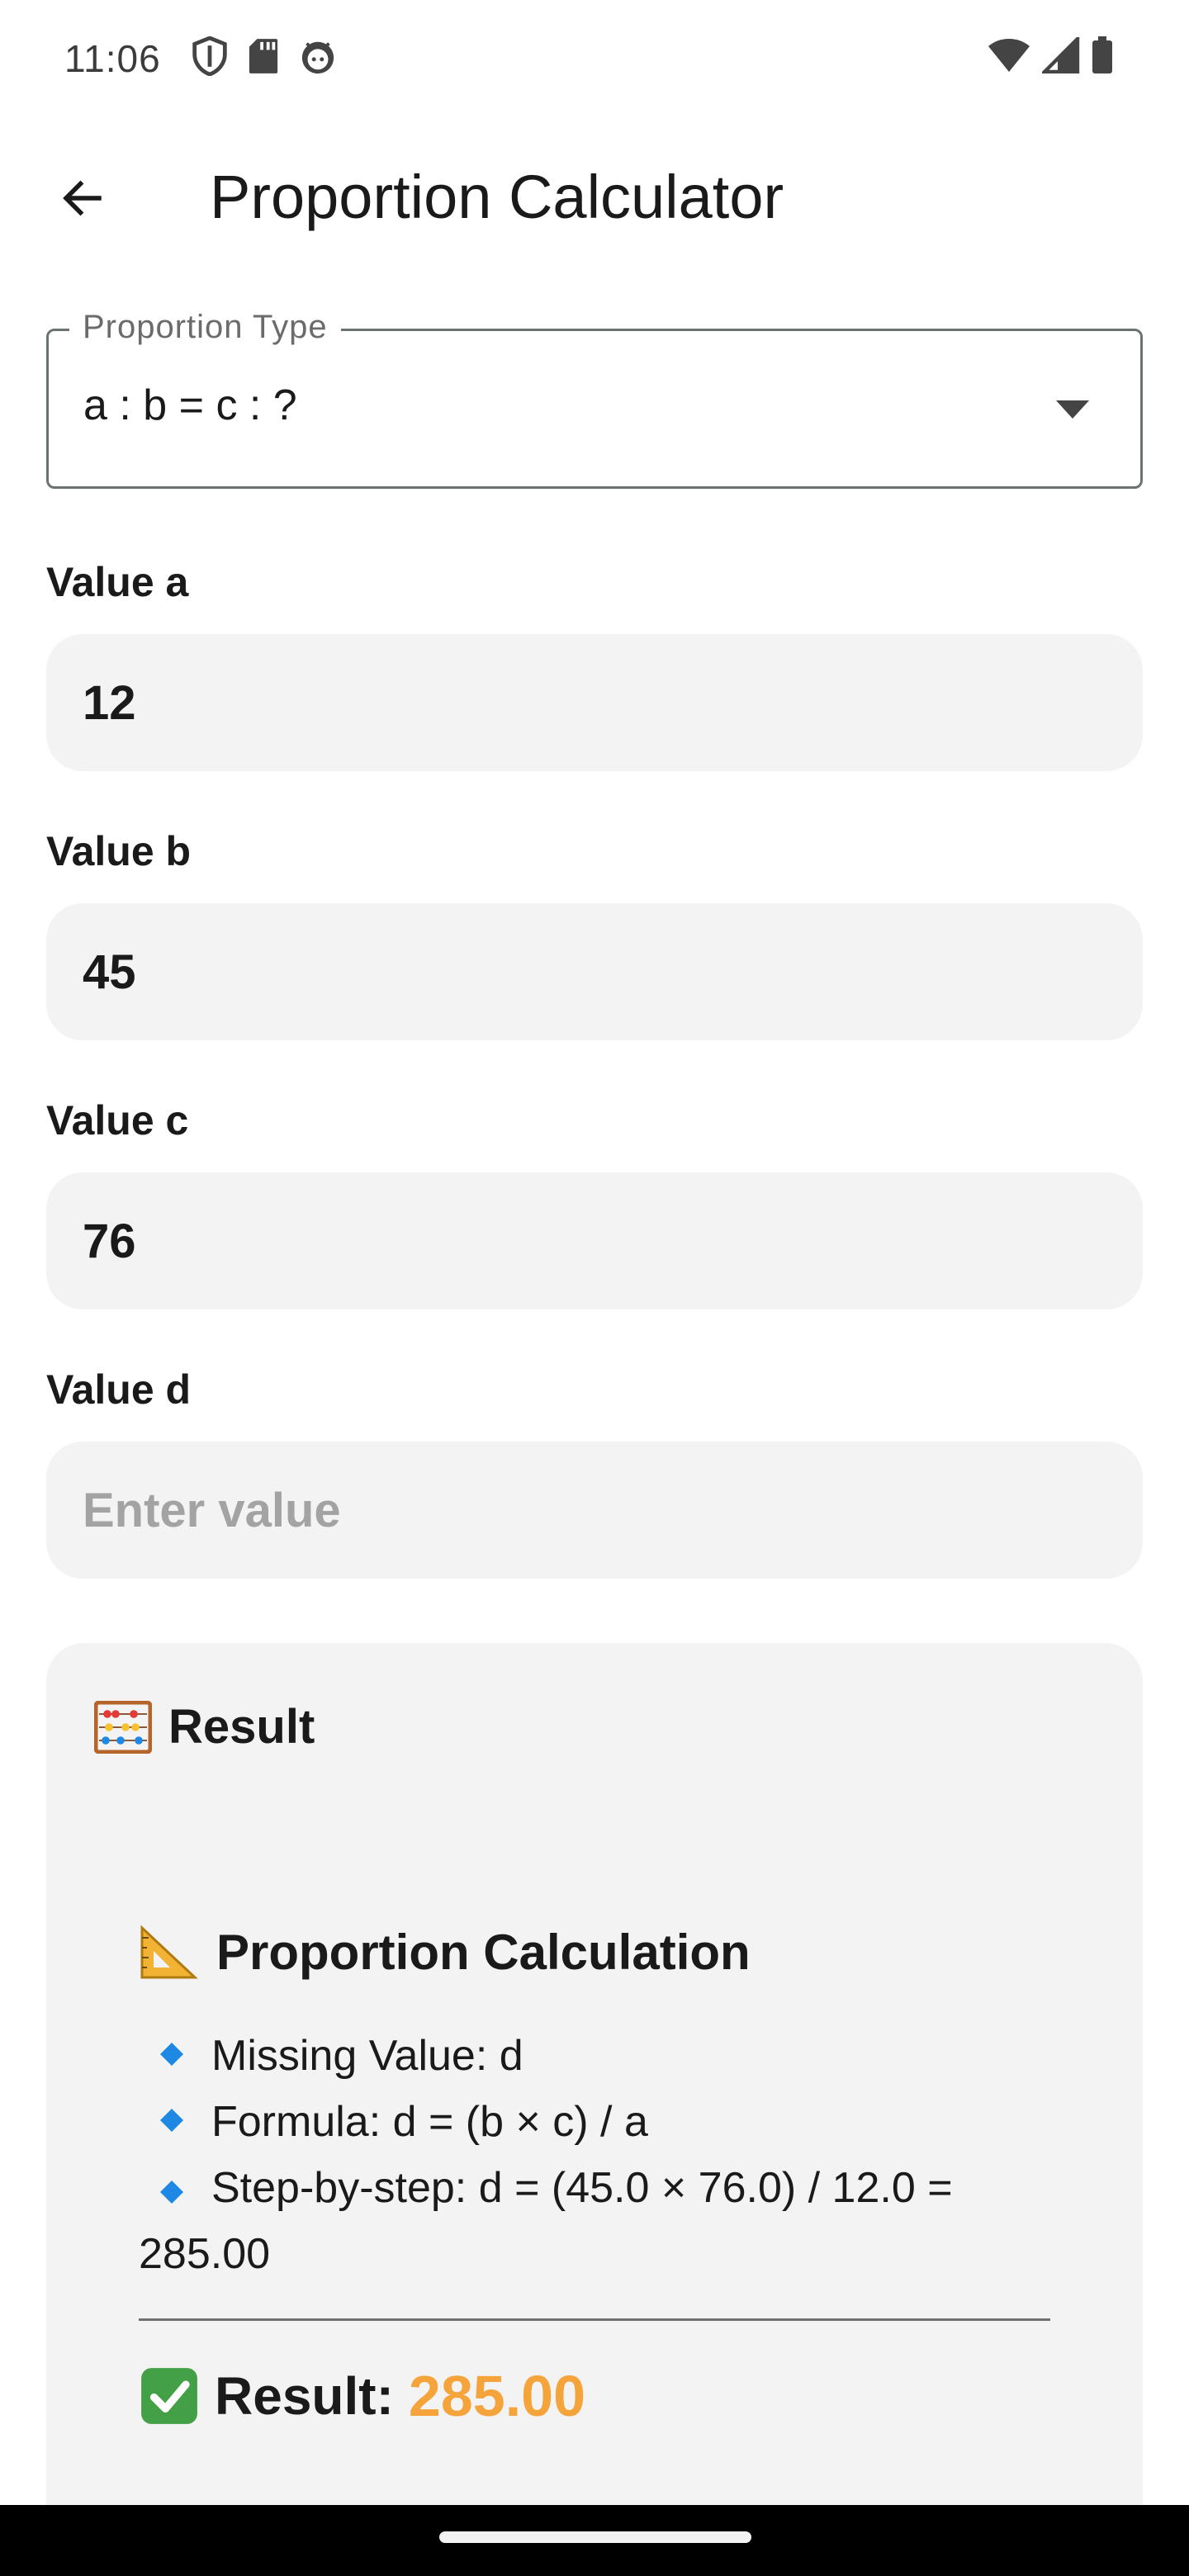 This screenshot has height=2576, width=1189. What do you see at coordinates (304, 2396) in the screenshot?
I see `final-result-label: Result:` at bounding box center [304, 2396].